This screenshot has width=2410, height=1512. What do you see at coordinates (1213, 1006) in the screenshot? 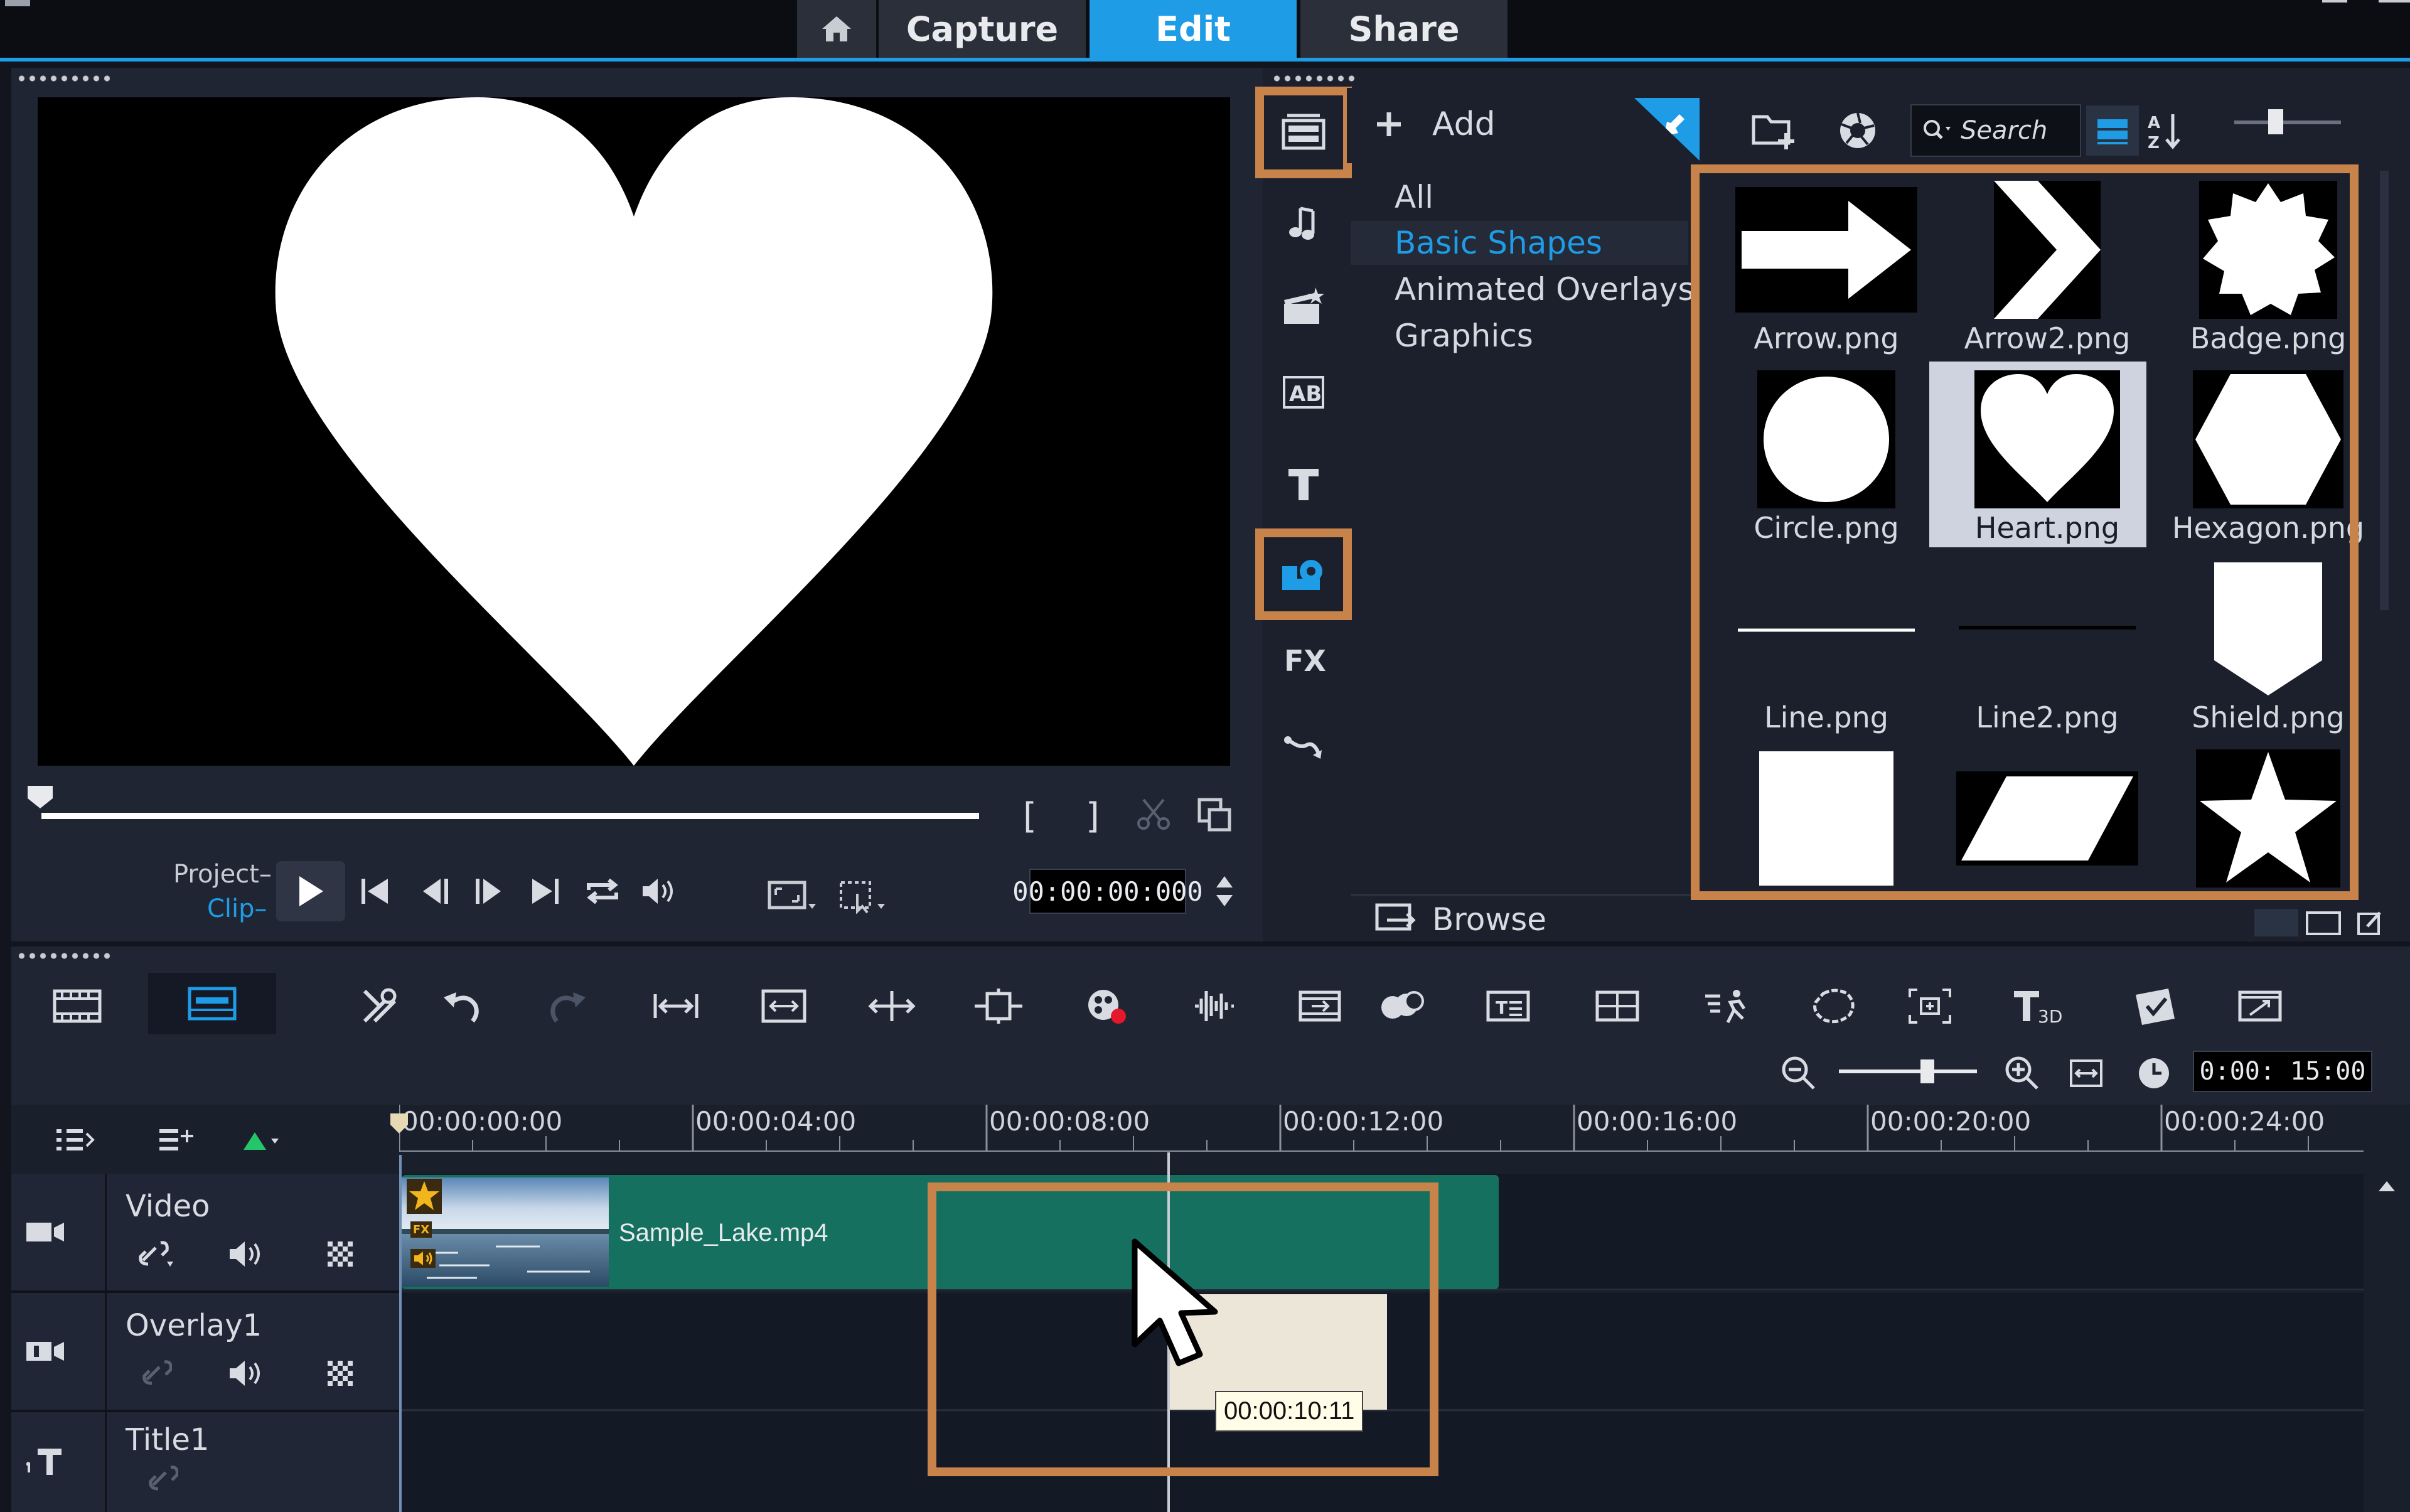
I see `auto-music-icon` at bounding box center [1213, 1006].